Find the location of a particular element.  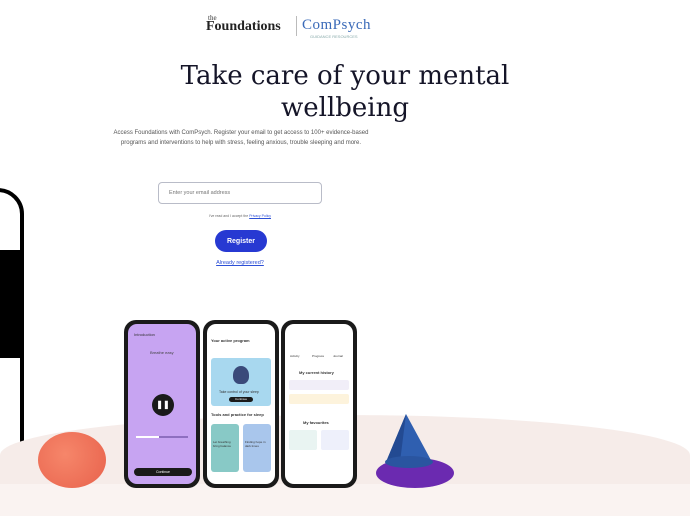

favourites-section-title: My favourites is located at coordinates (316, 422).